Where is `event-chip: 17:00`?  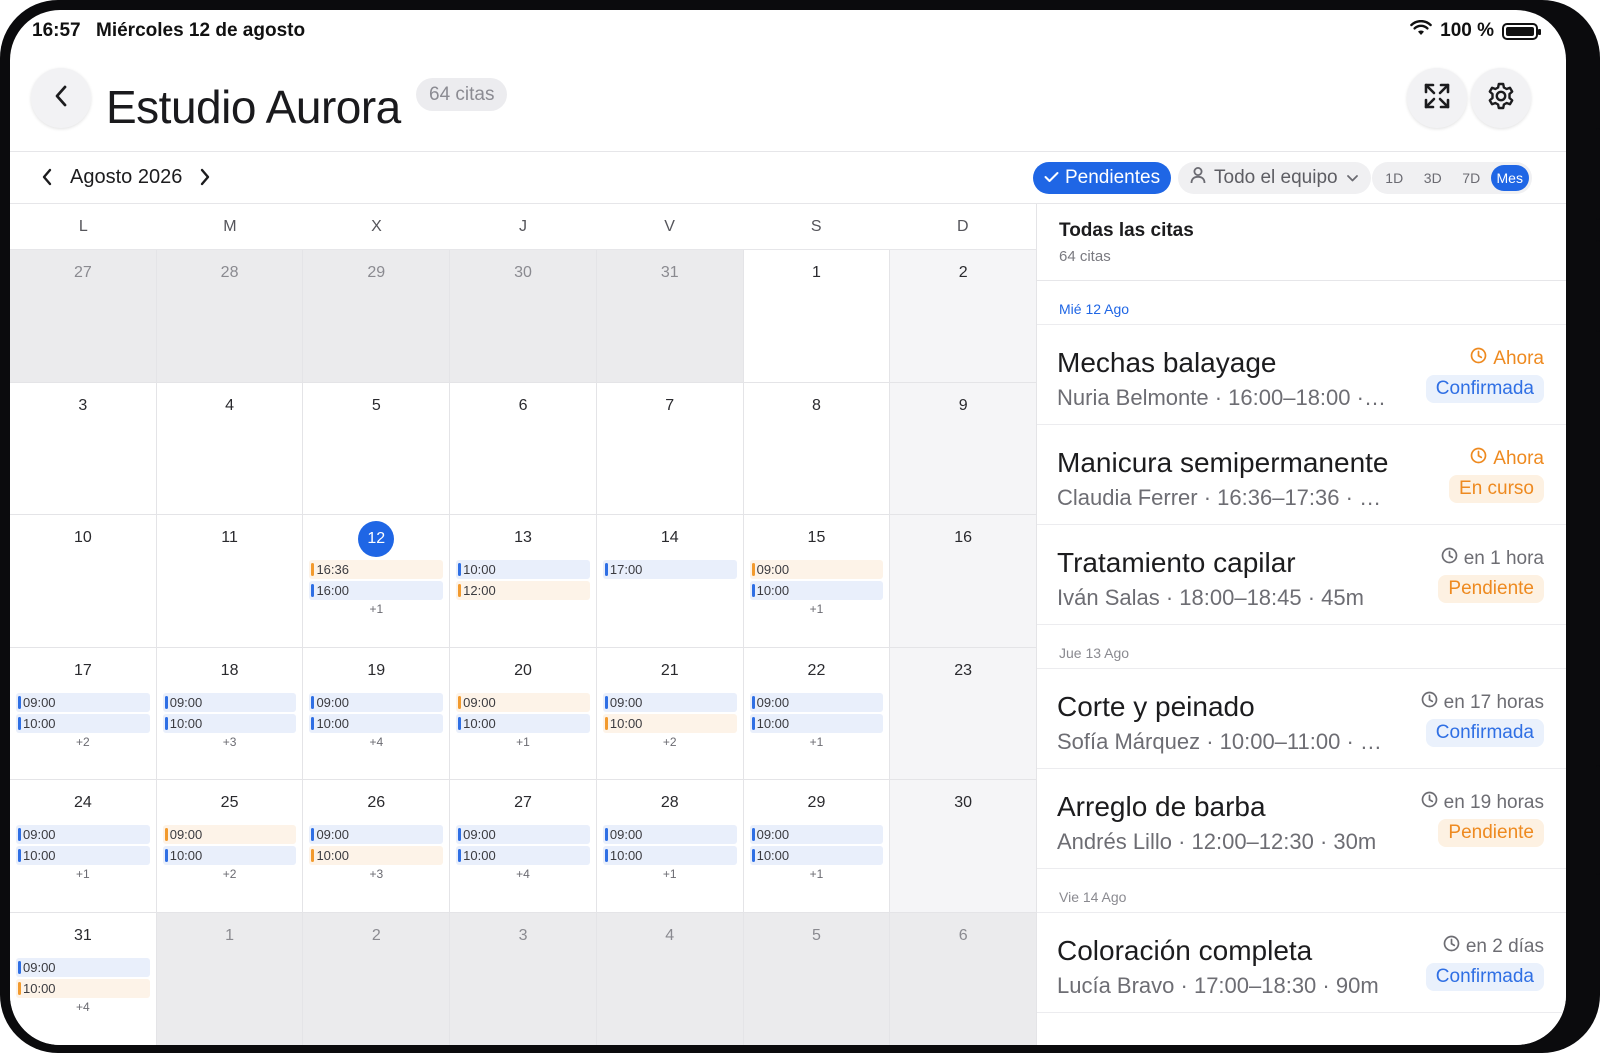
event-chip: 17:00 is located at coordinates (669, 570).